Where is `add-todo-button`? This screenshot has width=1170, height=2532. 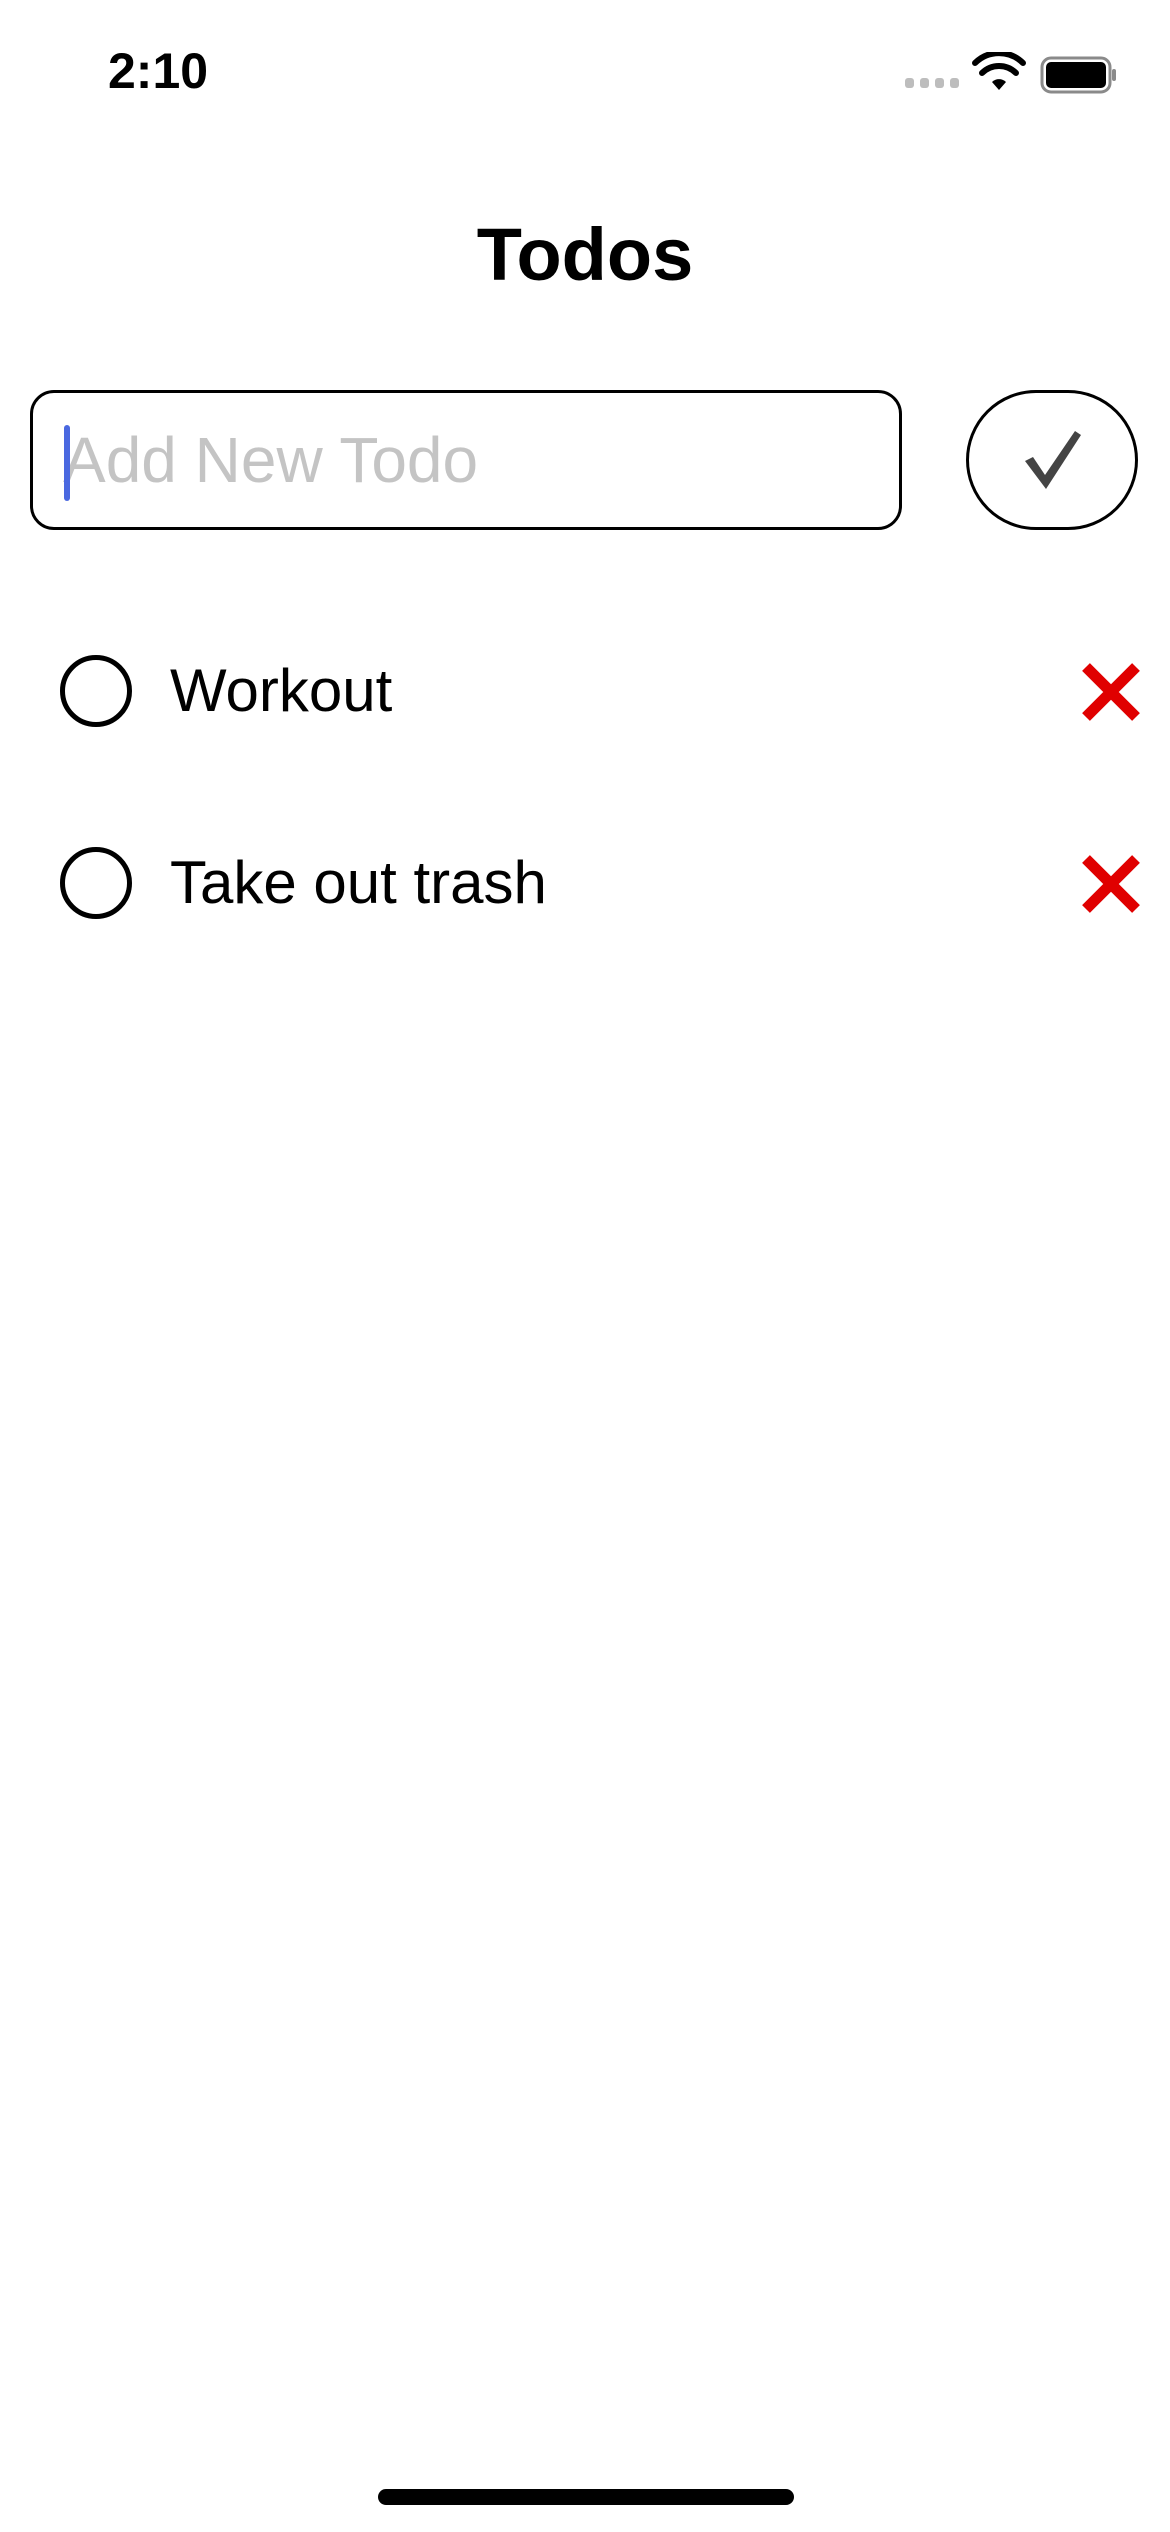
add-todo-button is located at coordinates (1052, 460).